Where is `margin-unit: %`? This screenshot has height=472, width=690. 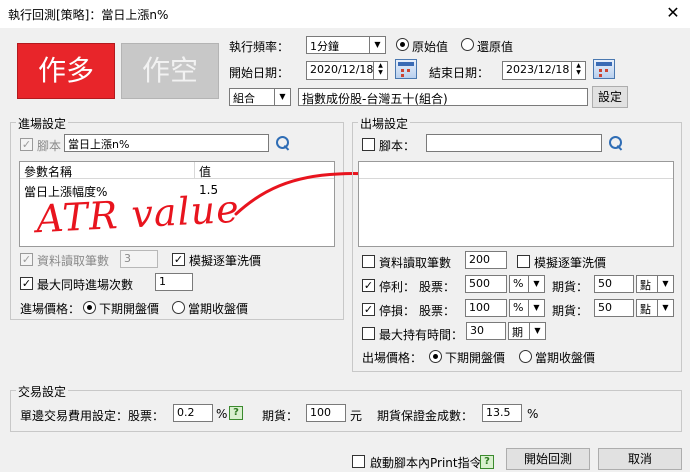 margin-unit: % is located at coordinates (533, 414).